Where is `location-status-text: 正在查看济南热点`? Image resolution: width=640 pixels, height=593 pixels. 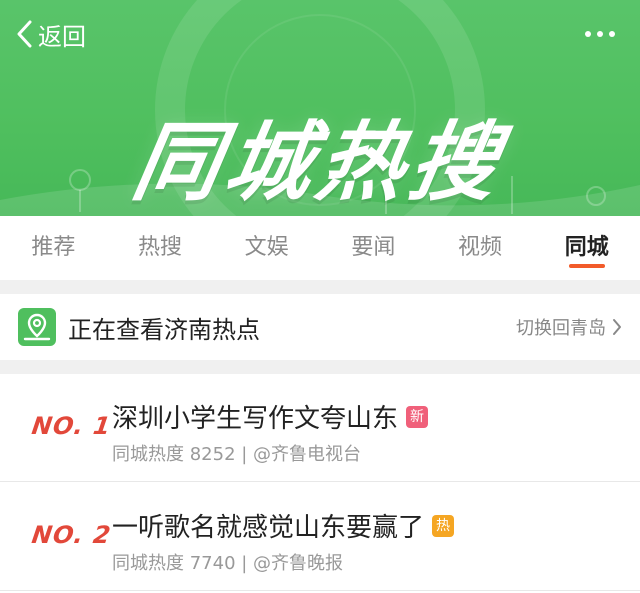 location-status-text: 正在查看济南热点 is located at coordinates (164, 329).